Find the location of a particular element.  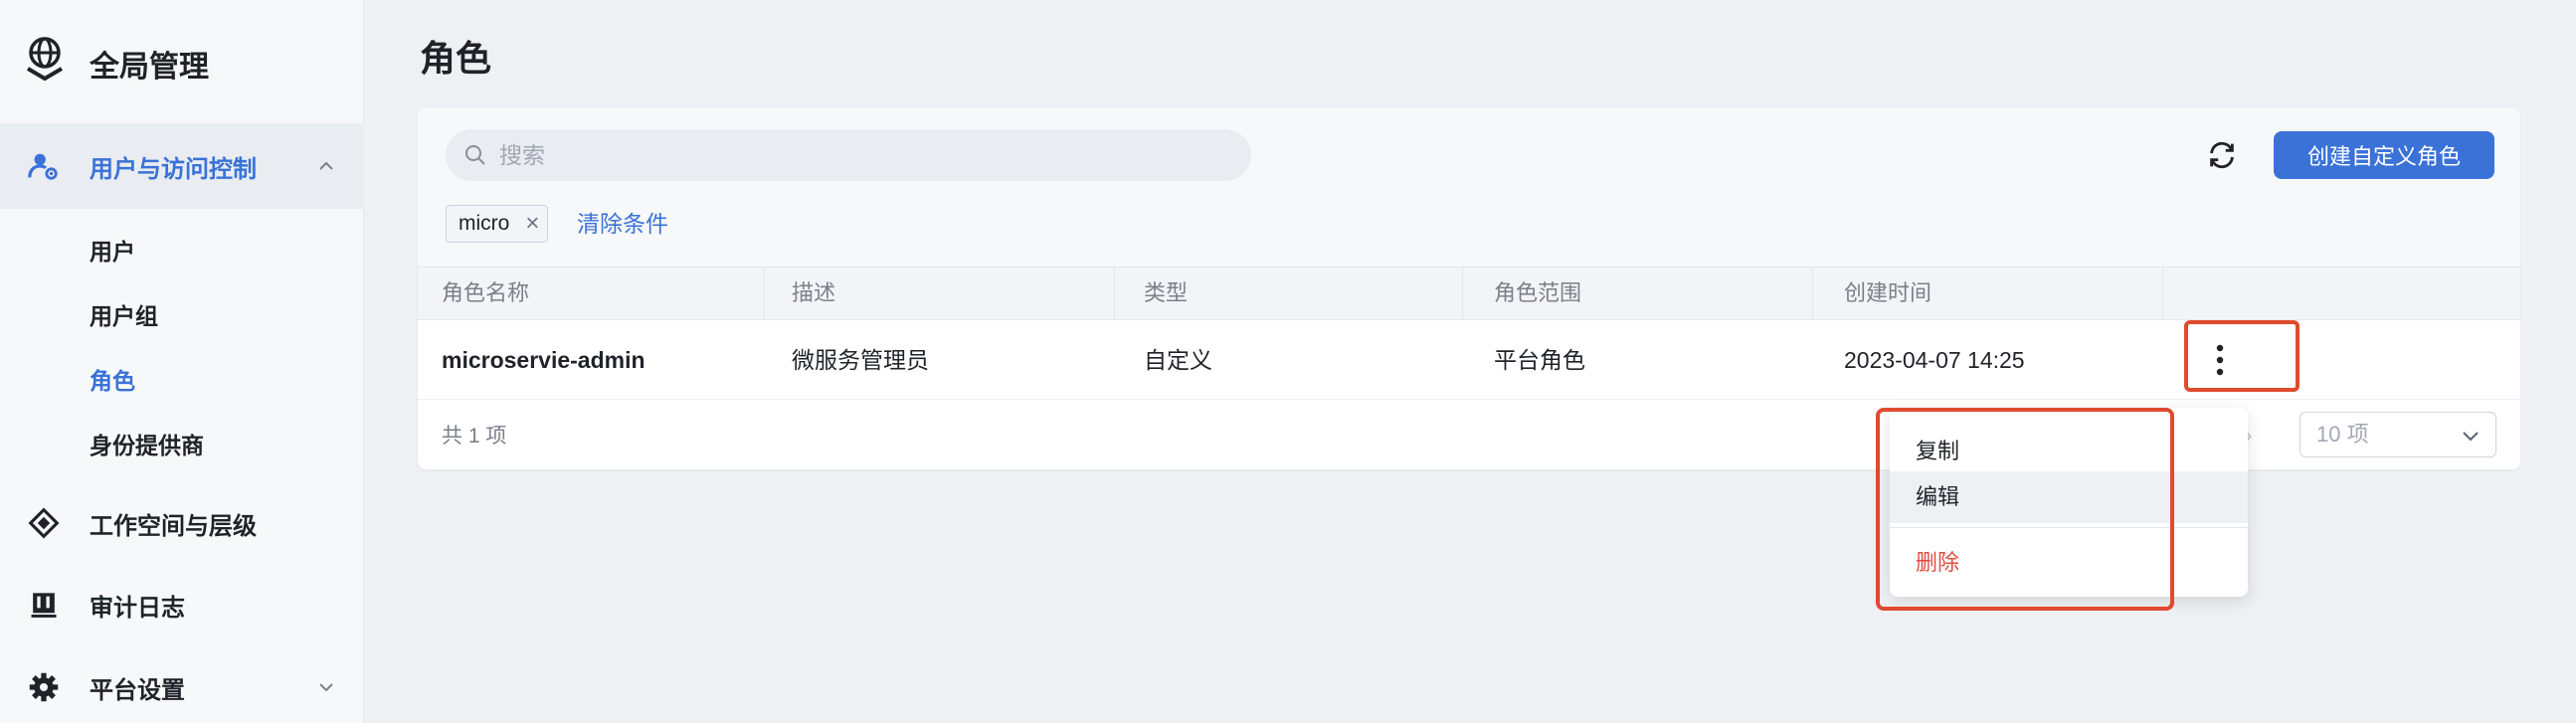

brand: 全局管理 is located at coordinates (114, 60).